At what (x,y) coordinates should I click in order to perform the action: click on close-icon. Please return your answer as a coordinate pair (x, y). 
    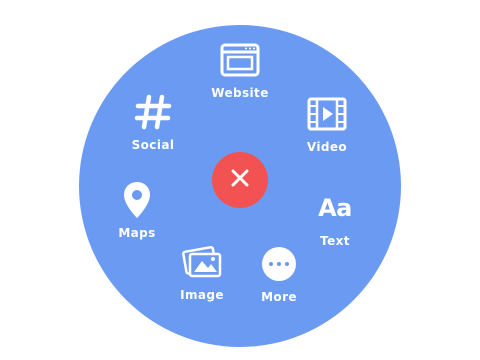
    Looking at the image, I should click on (240, 180).